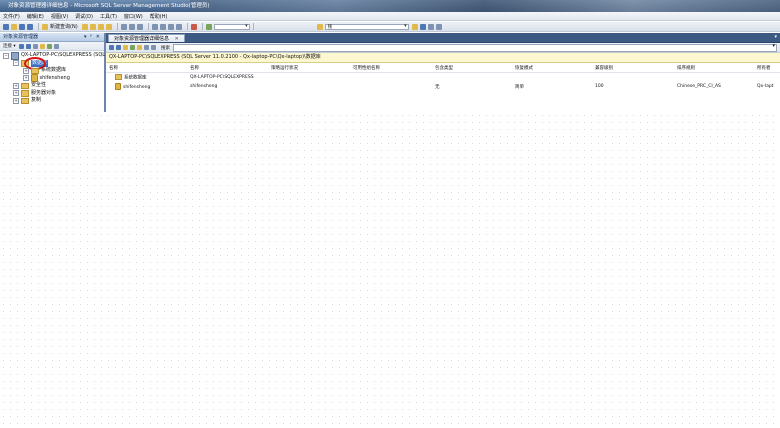 The height and width of the screenshot is (428, 780). I want to click on table-cell: 简单, so click(519, 87).